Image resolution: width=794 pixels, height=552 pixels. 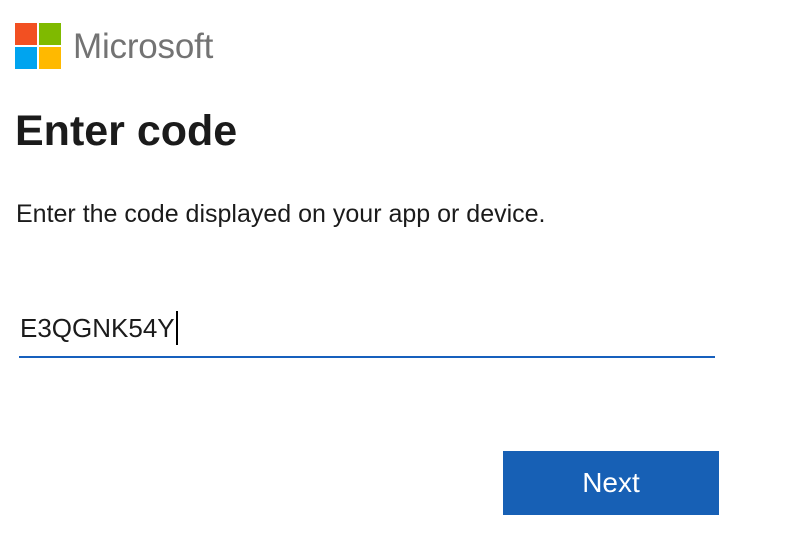 I want to click on code-input-field: E3QGNK54Y, so click(x=367, y=329).